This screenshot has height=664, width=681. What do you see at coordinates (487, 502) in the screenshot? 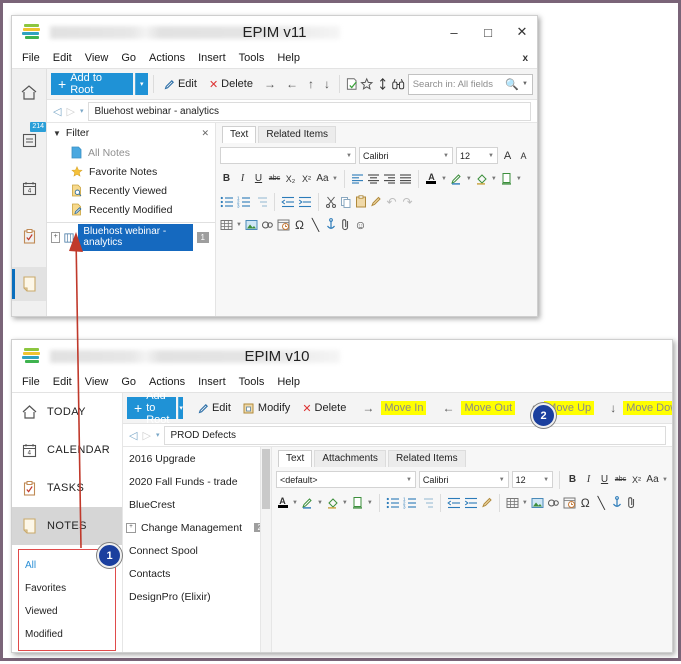
I see `format-painter-icon` at bounding box center [487, 502].